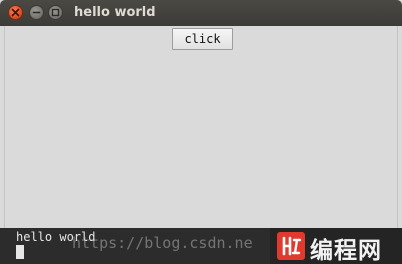  I want to click on logo-text: 编程网, so click(346, 251).